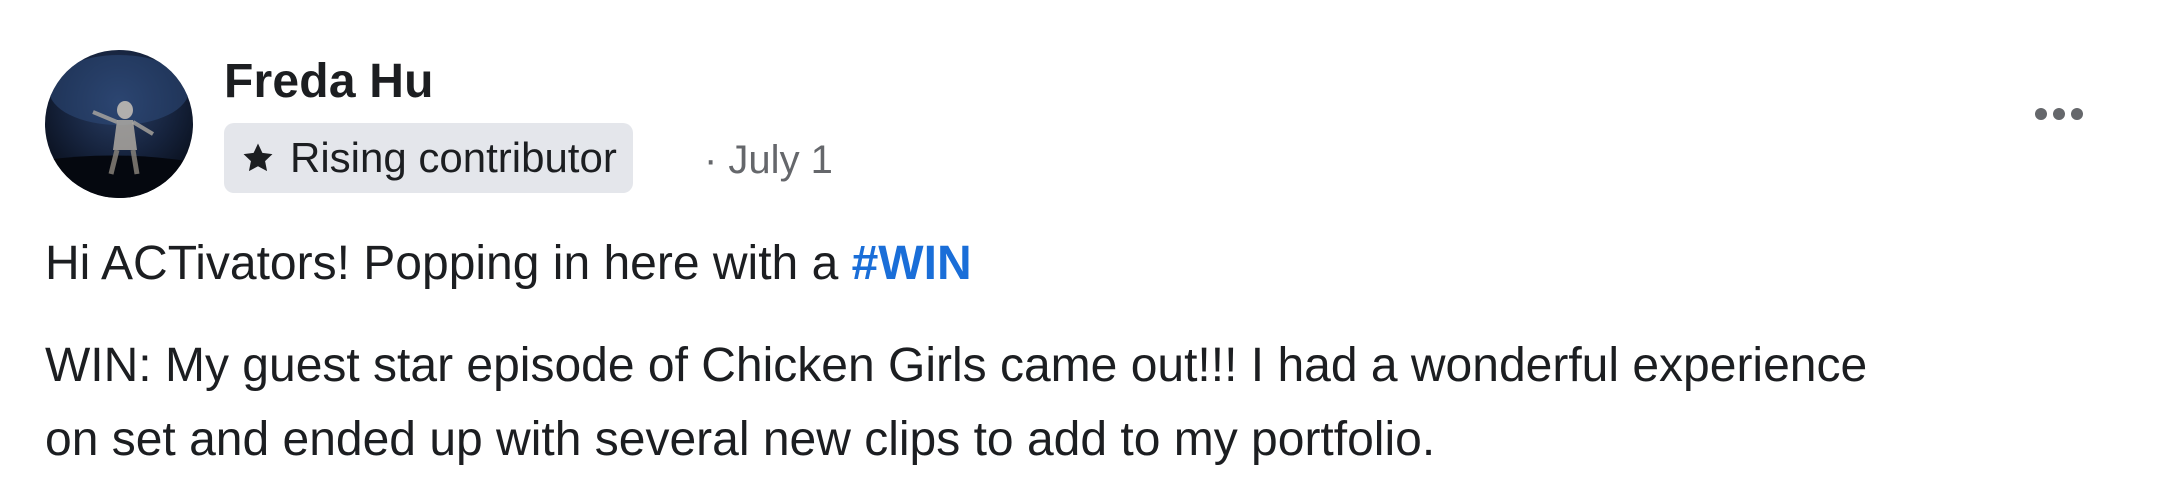 This screenshot has height=502, width=2160. Describe the element at coordinates (448, 263) in the screenshot. I see `post-intro-text: Hi ACTivators! Popping in here with a` at that location.